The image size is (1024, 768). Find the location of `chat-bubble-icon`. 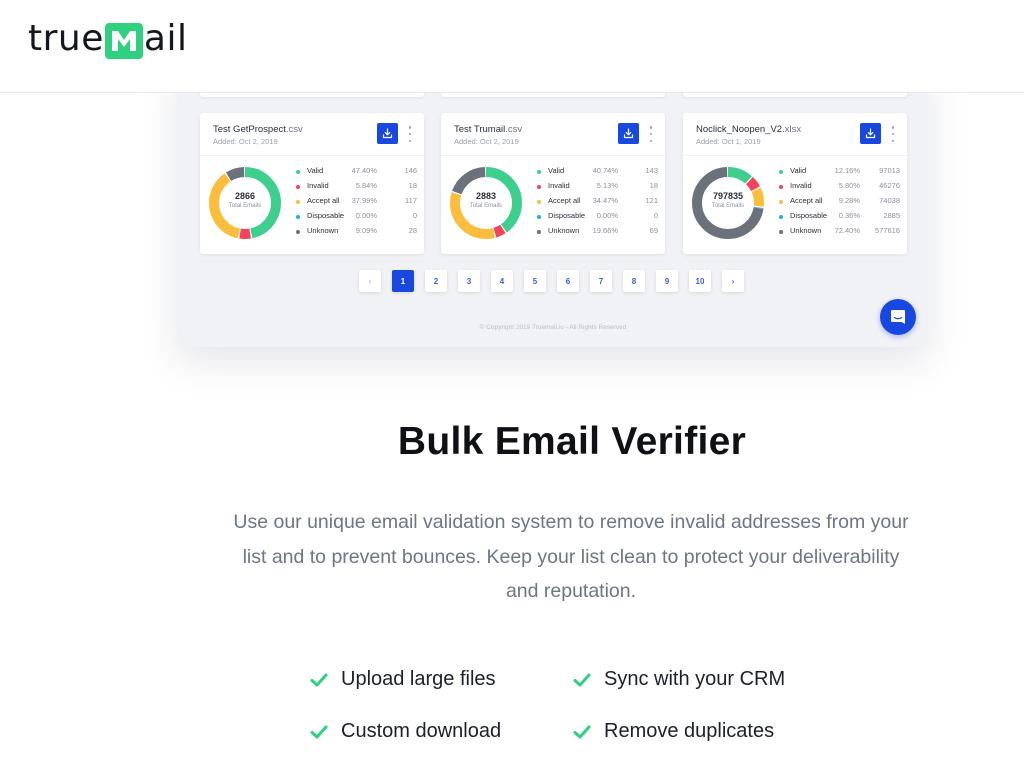

chat-bubble-icon is located at coordinates (898, 317).